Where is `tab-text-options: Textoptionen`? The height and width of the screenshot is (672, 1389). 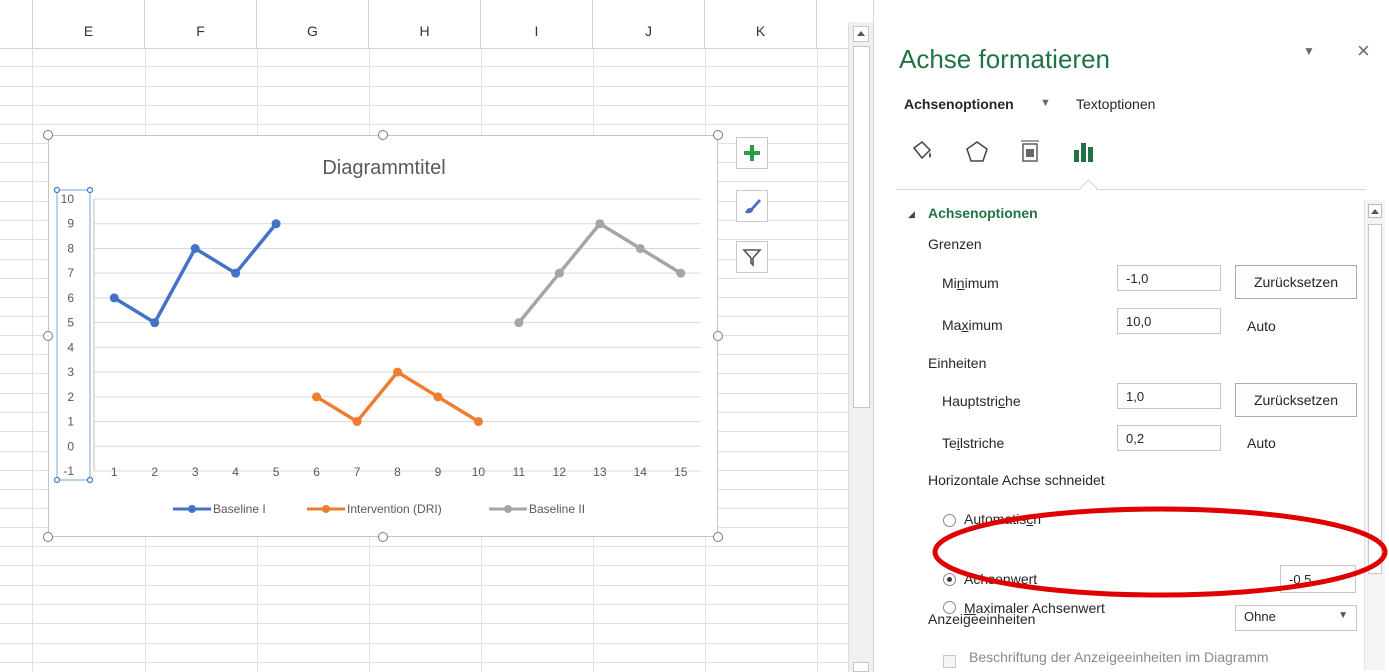
tab-text-options: Textoptionen is located at coordinates (1115, 104).